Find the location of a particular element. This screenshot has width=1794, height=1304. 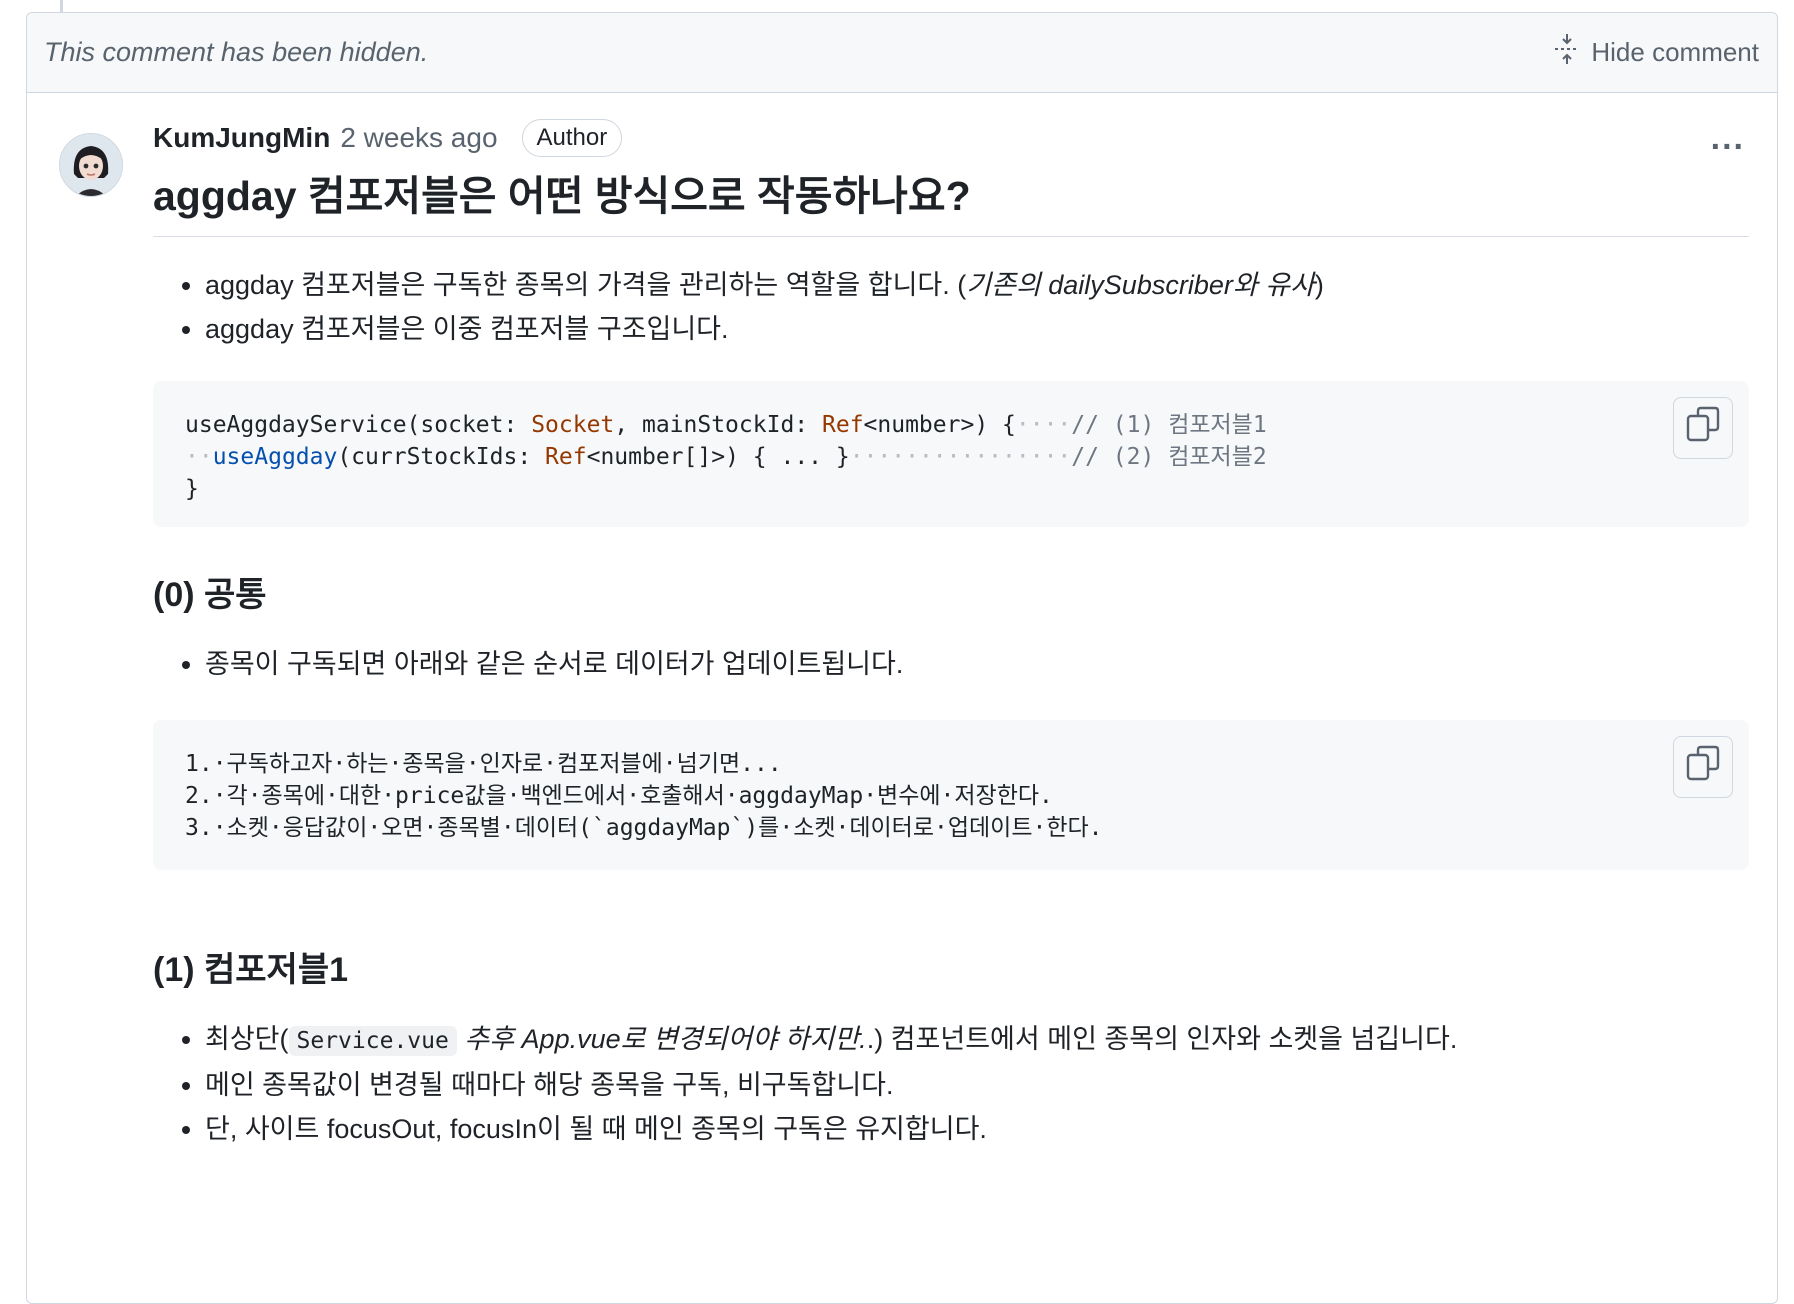

timestamp-link: 2 weeks ago is located at coordinates (418, 138).